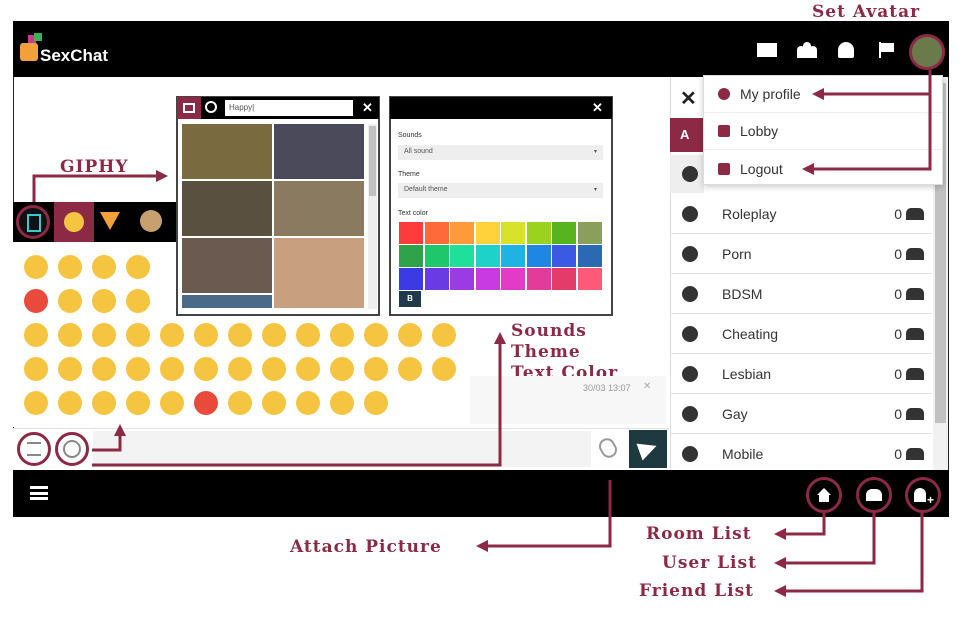 Image resolution: width=962 pixels, height=617 pixels. What do you see at coordinates (724, 131) in the screenshot?
I see `home-icon` at bounding box center [724, 131].